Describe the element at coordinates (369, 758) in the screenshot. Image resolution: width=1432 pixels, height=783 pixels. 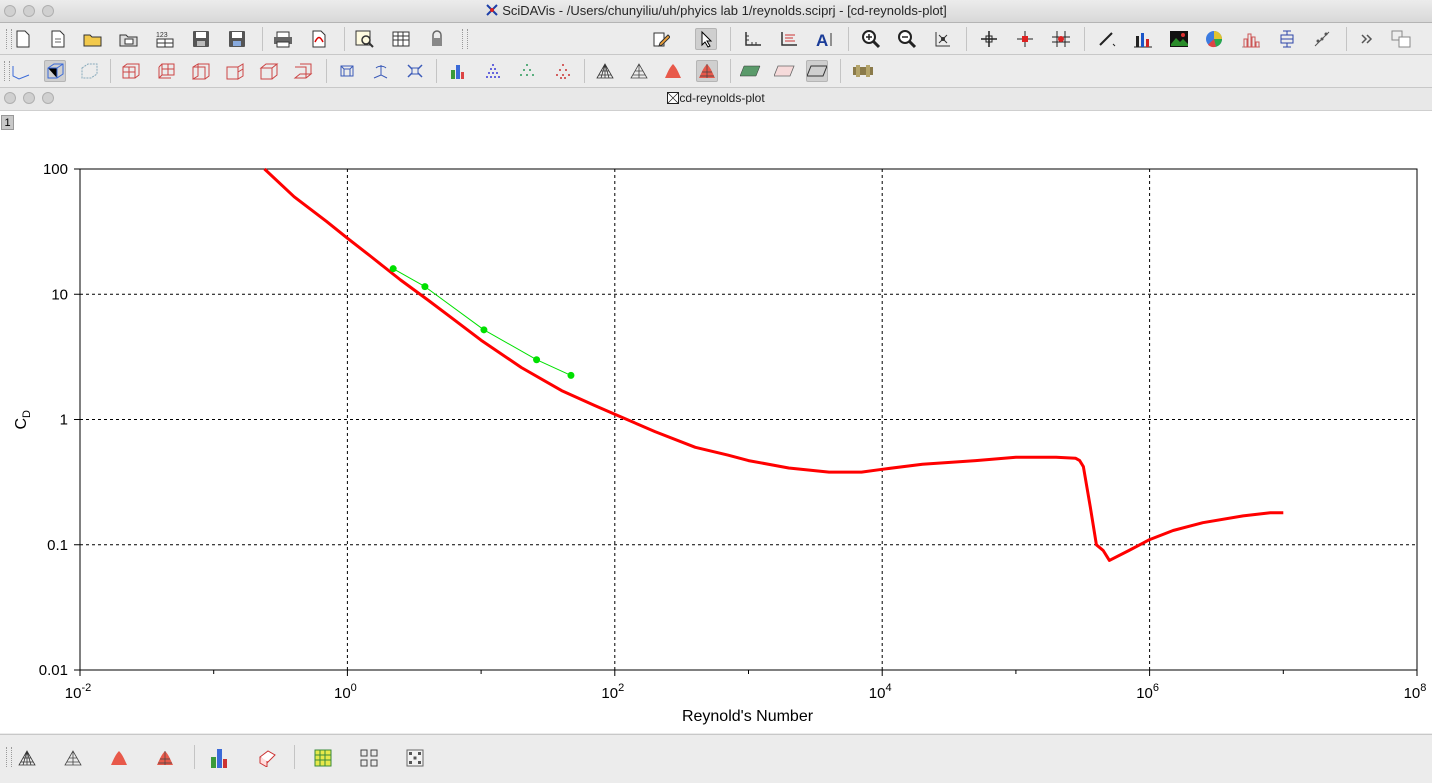
I see `grid-qr-icon` at that location.